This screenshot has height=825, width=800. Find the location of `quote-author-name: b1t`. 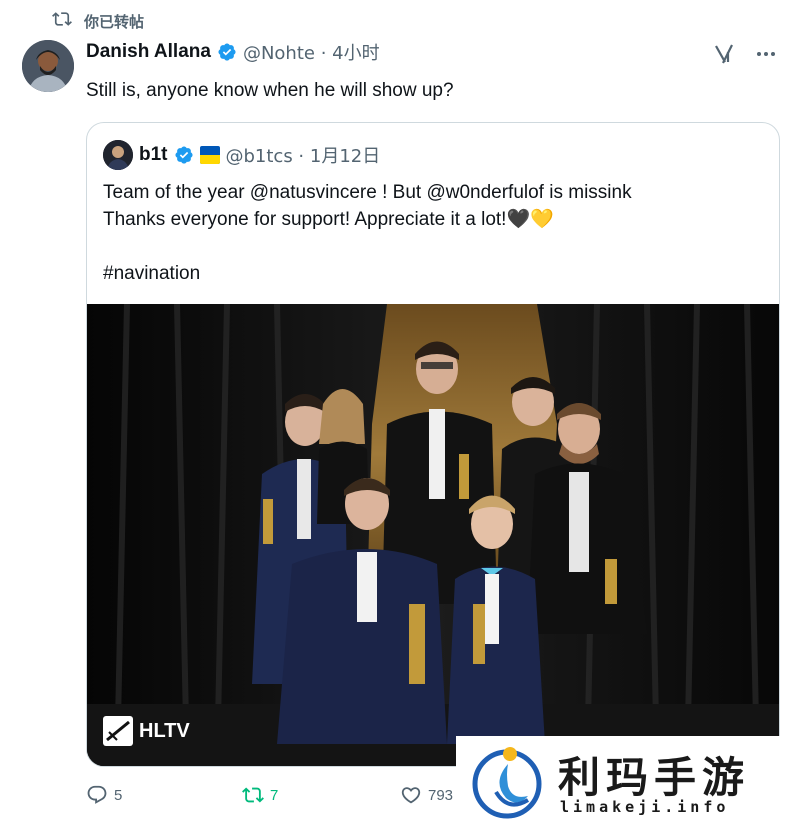

quote-author-name: b1t is located at coordinates (153, 155).